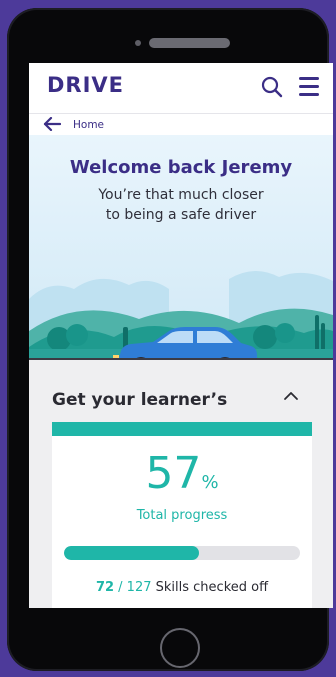  What do you see at coordinates (181, 167) in the screenshot?
I see `welcome-title: Welcome back Jeremy` at bounding box center [181, 167].